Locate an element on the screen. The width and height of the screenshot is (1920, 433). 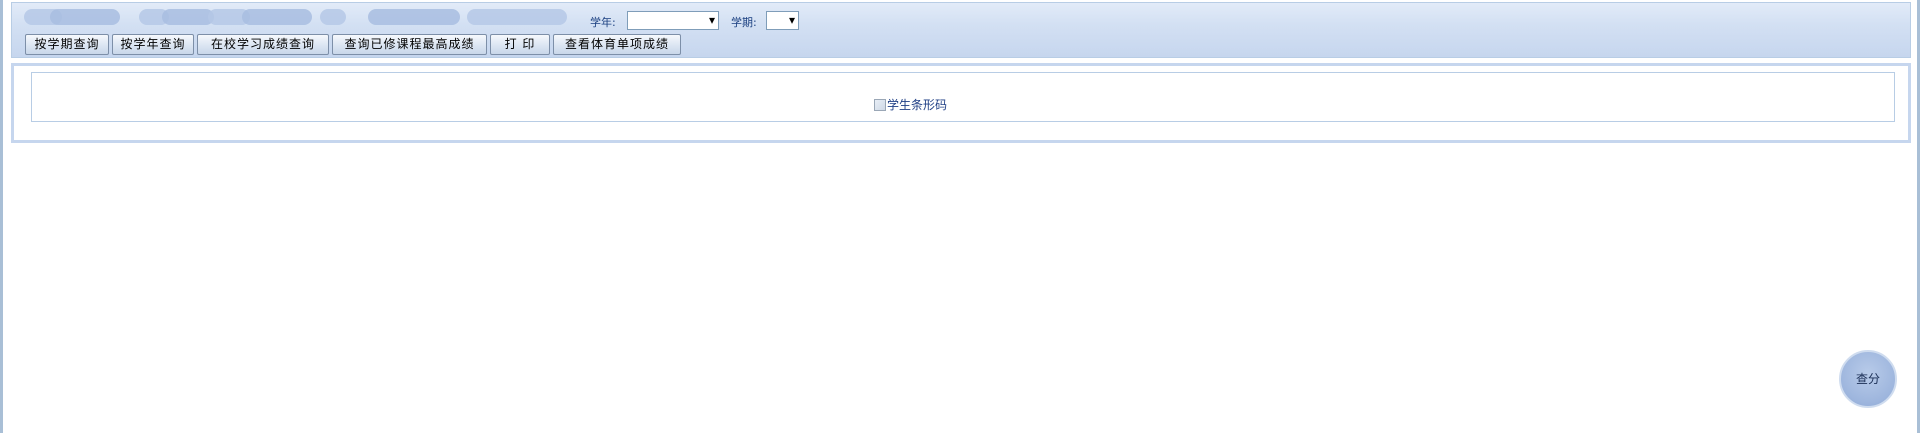
highest-grades-button: 查询已修课程最高成绩 is located at coordinates (409, 44).